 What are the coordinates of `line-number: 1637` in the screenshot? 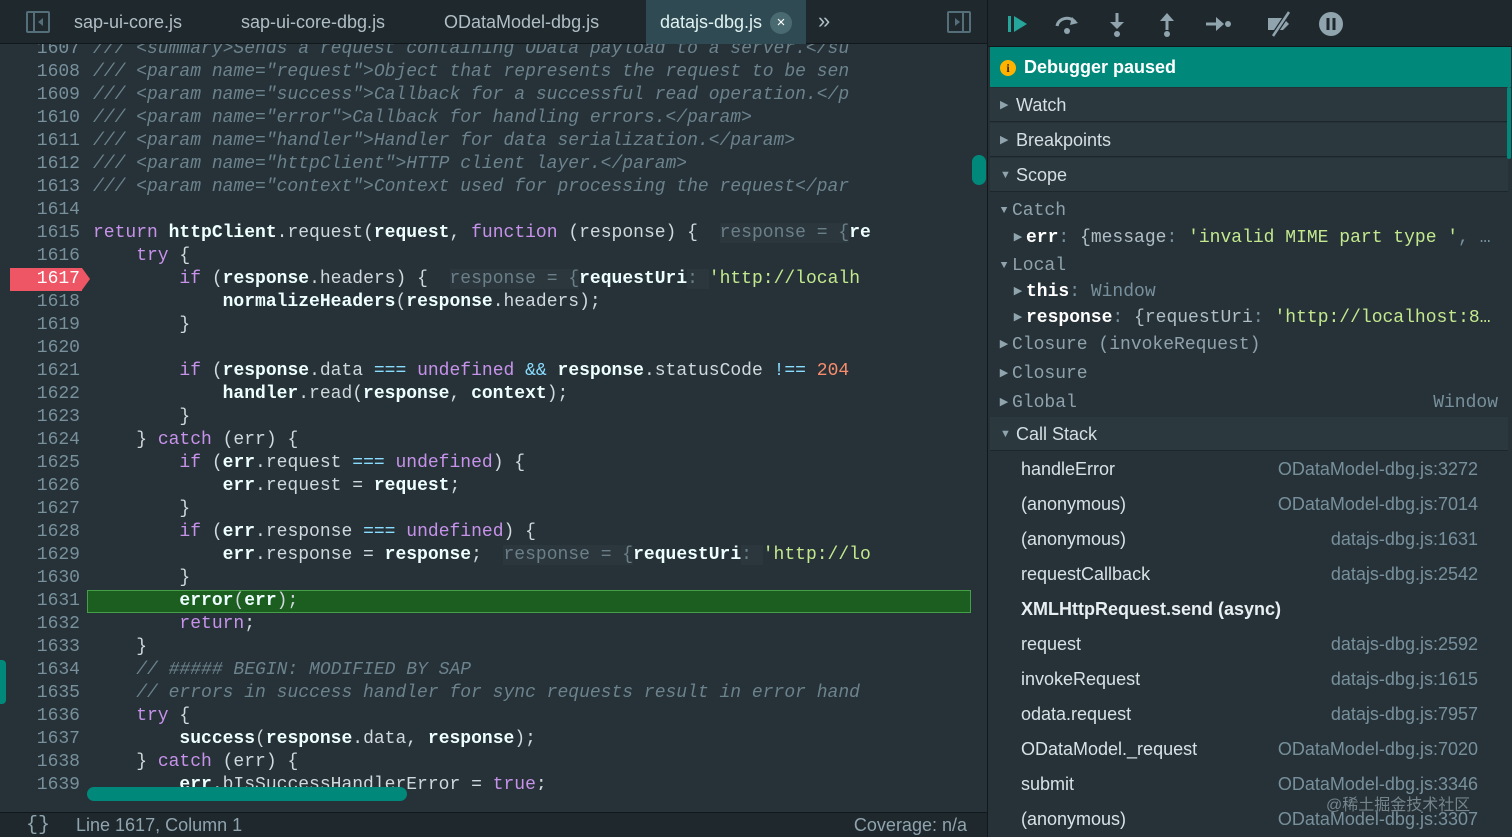 It's located at (46, 739).